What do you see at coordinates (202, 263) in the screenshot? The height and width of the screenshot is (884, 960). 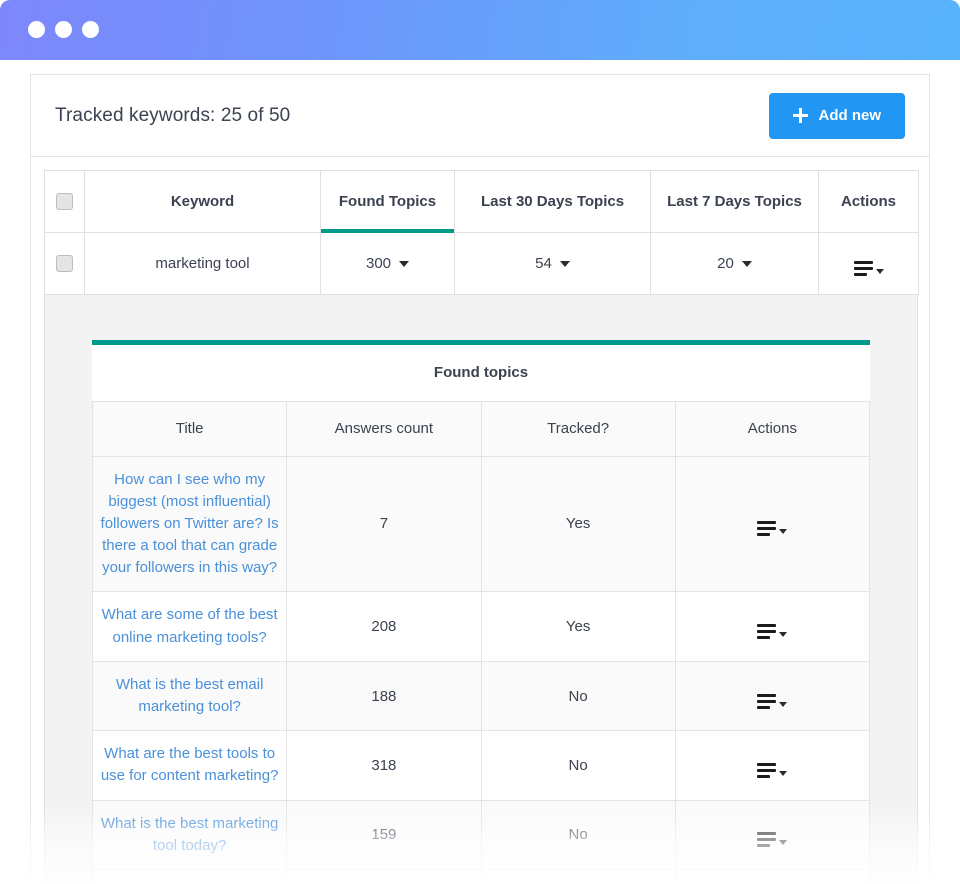 I see `row-keyword: marketing tool` at bounding box center [202, 263].